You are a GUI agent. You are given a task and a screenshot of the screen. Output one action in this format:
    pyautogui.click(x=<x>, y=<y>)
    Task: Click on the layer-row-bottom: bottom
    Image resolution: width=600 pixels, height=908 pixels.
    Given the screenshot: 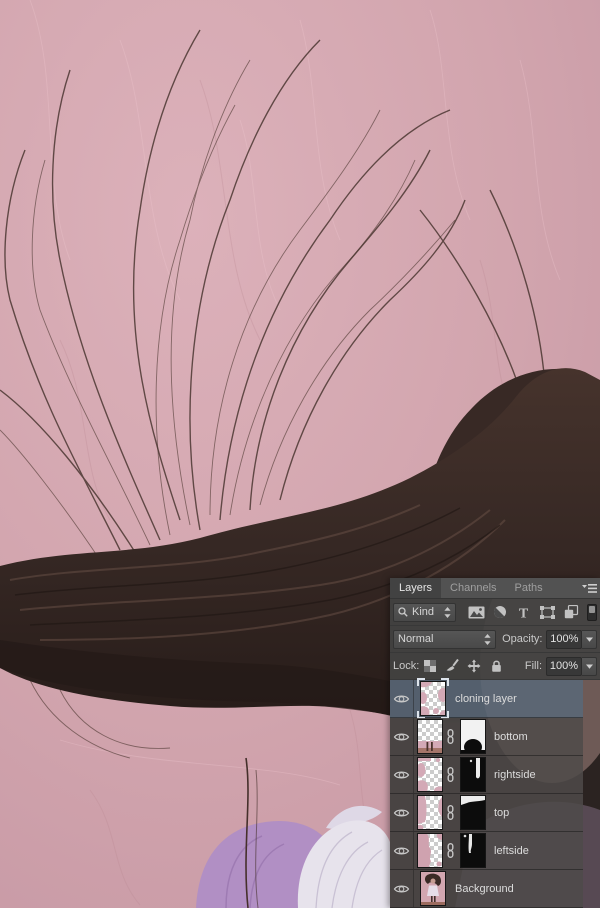 What is the action you would take?
    pyautogui.click(x=486, y=737)
    